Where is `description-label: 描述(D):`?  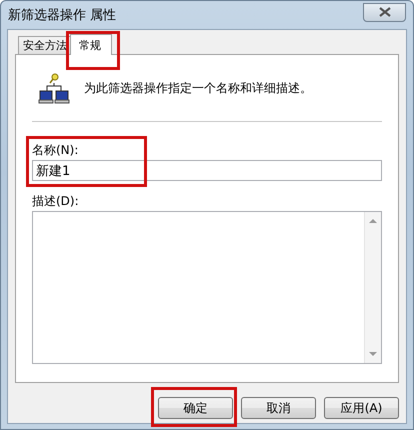 description-label: 描述(D): is located at coordinates (56, 201).